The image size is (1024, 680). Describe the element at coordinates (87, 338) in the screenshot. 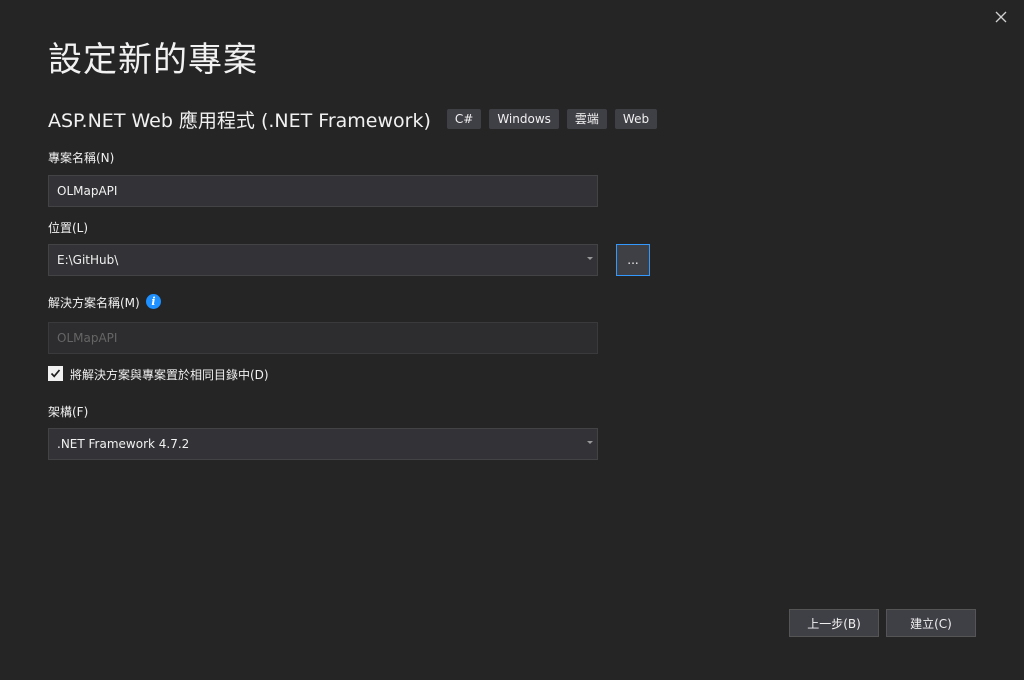

I see `solution-name-value: OLMapAPI` at that location.